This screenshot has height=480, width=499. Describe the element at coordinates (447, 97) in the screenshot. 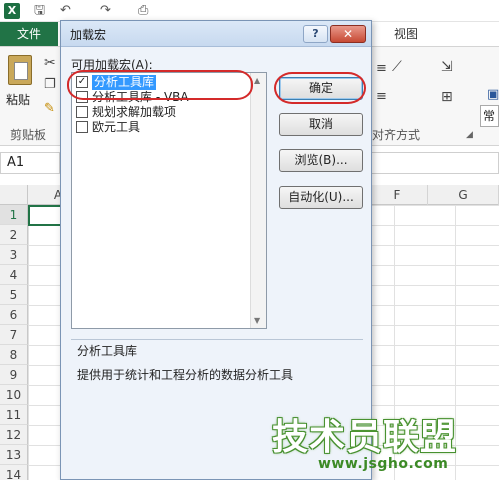

I see `merge-center-icon: ⊞` at that location.